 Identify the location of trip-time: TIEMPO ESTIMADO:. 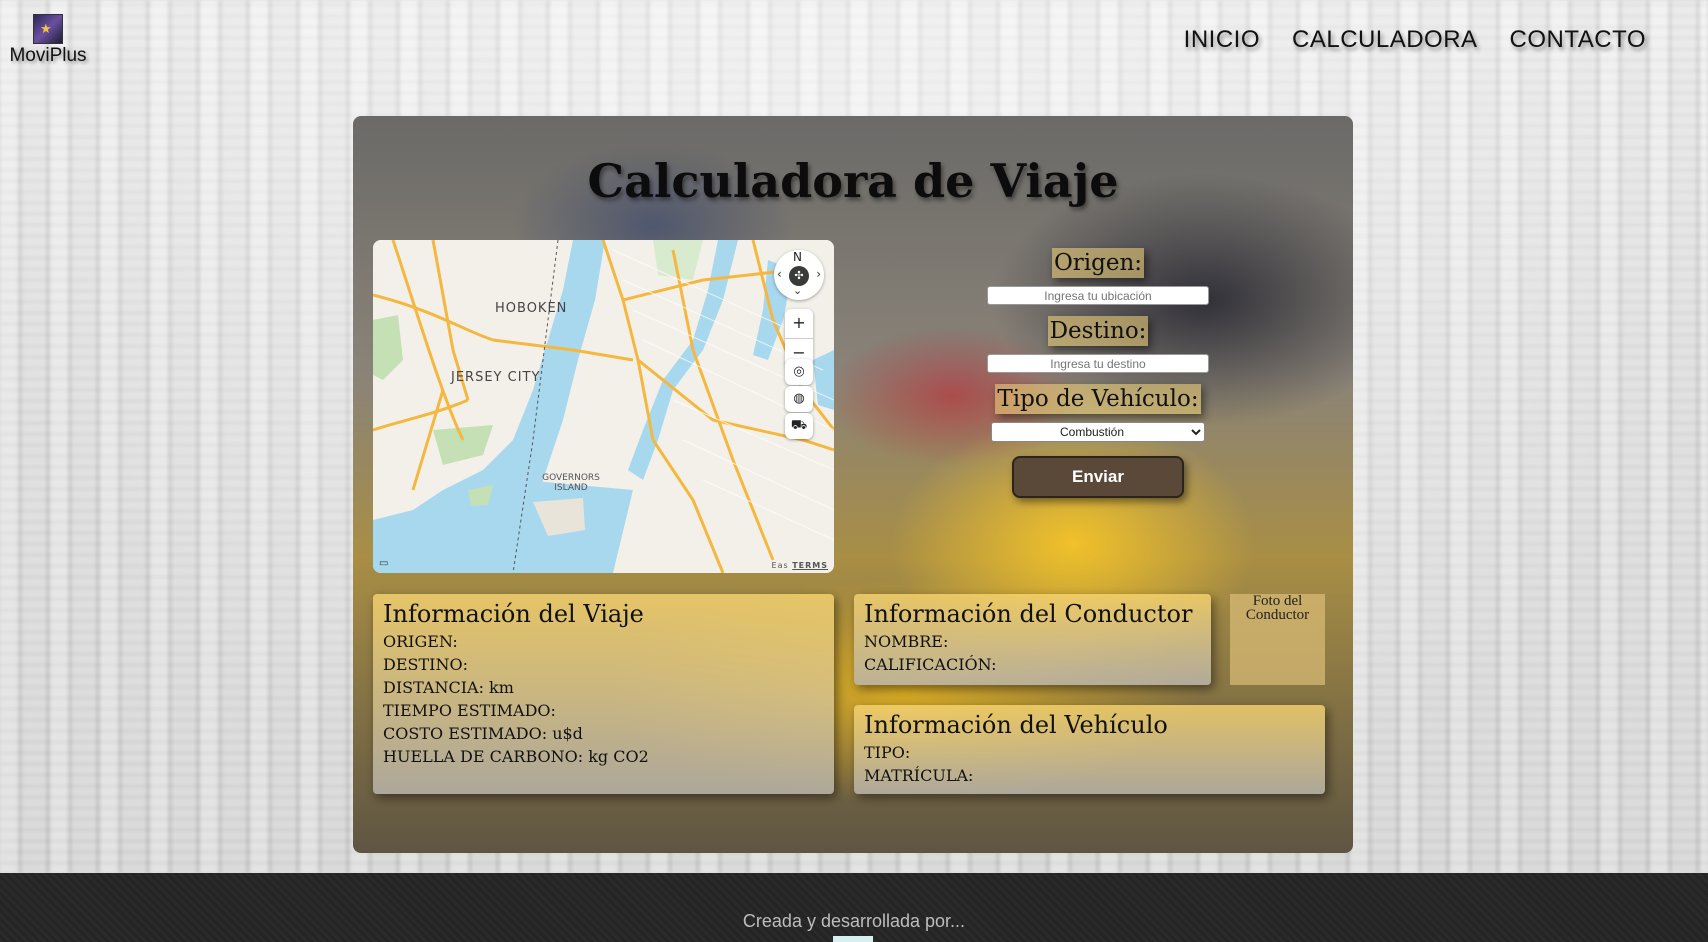
(469, 710).